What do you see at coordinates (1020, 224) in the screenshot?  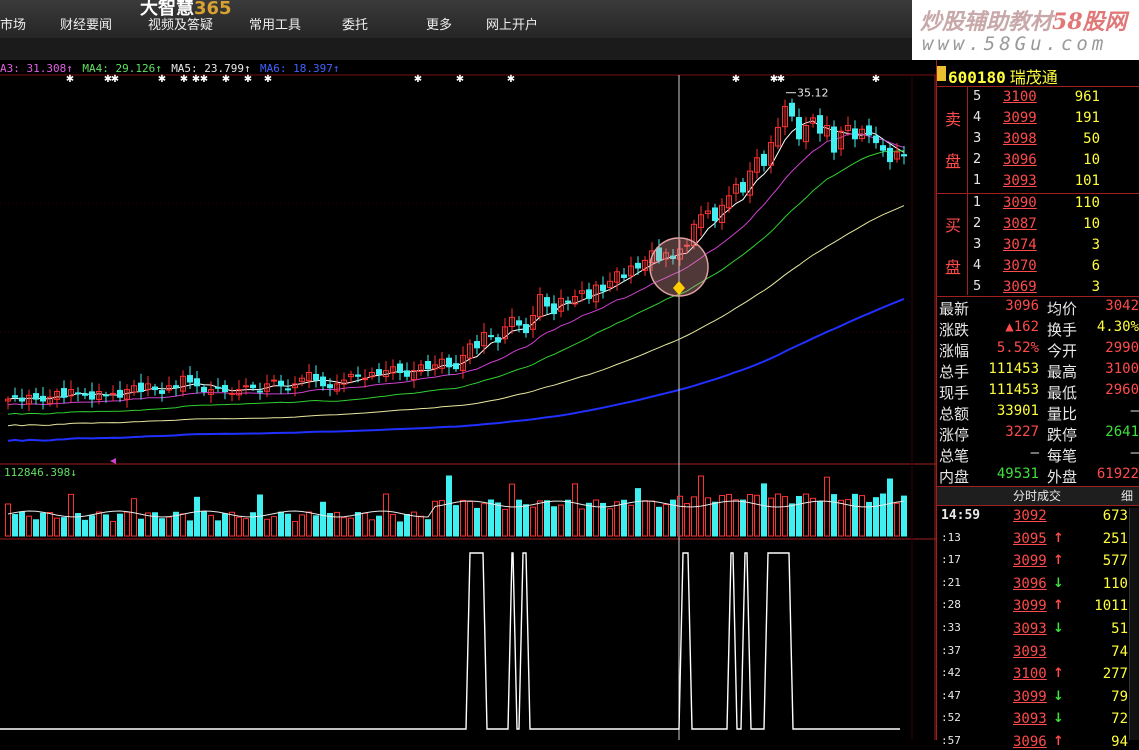 I see `bid-2-price: 3087` at bounding box center [1020, 224].